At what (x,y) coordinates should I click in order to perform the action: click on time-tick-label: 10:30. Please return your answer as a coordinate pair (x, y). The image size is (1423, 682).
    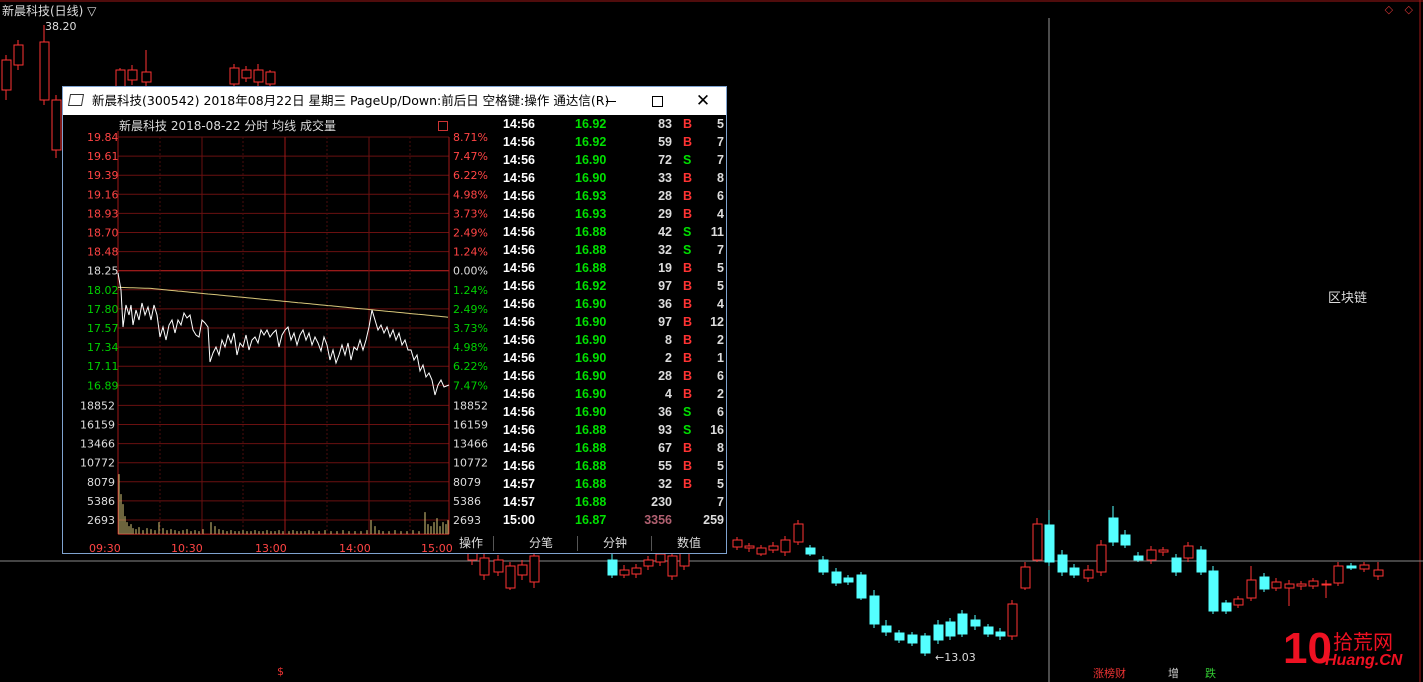
    Looking at the image, I should click on (187, 548).